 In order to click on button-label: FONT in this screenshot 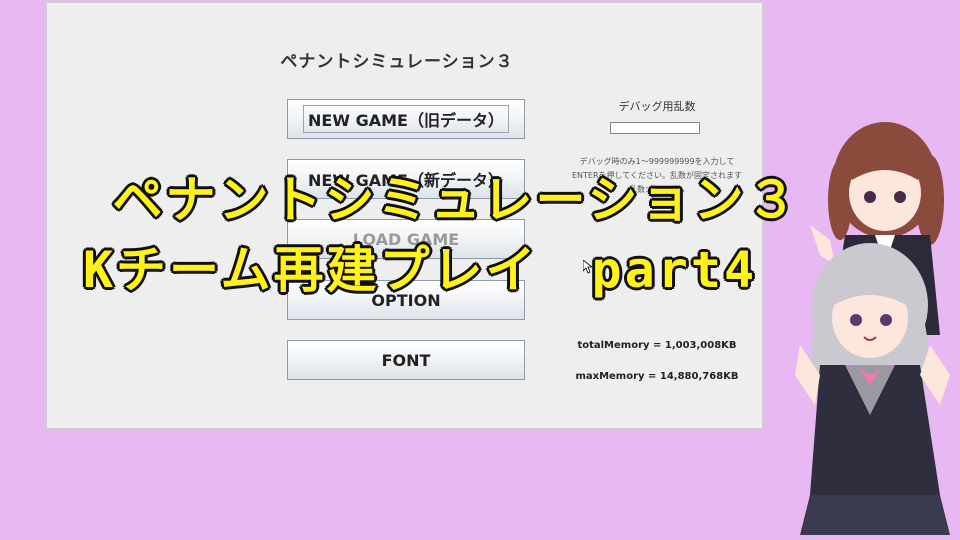, I will do `click(406, 360)`.